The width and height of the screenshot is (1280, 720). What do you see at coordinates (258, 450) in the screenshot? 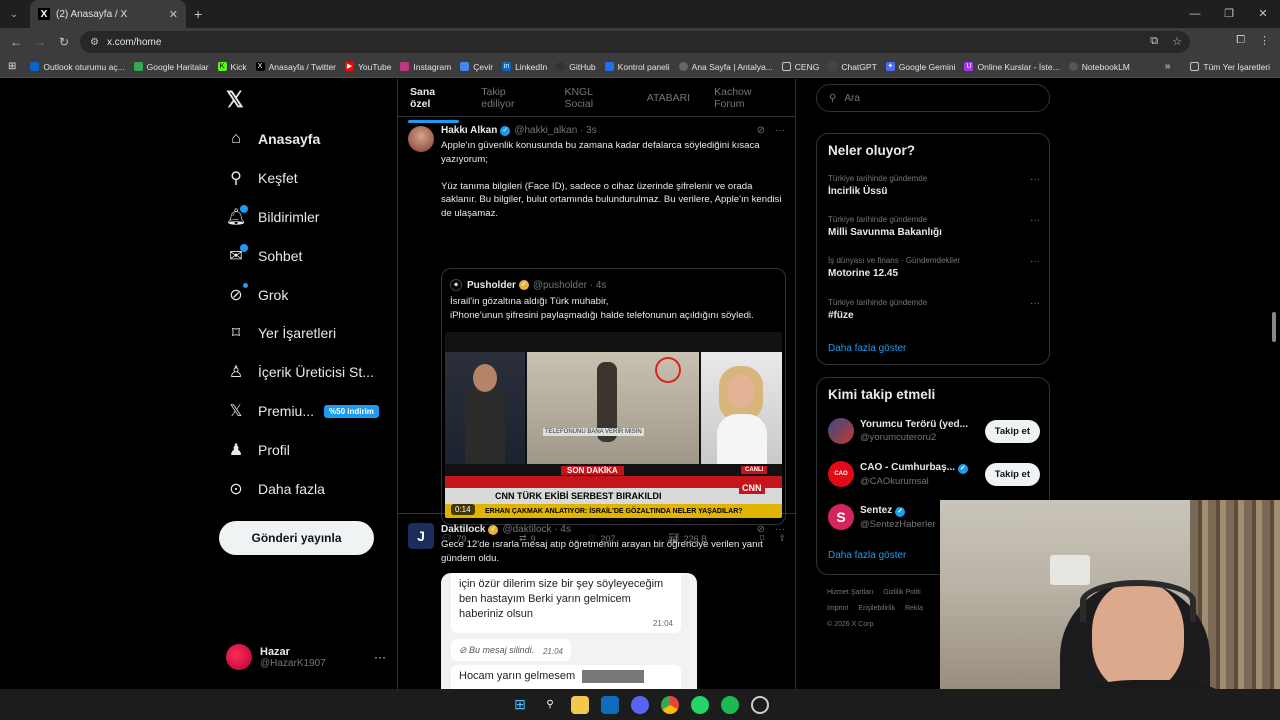
I see `nav-profile: ♟ Profil` at bounding box center [258, 450].